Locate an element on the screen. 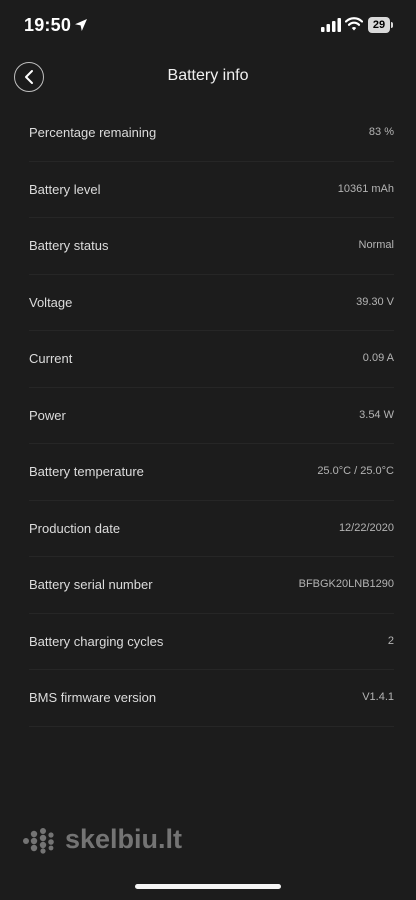 This screenshot has width=416, height=900. info-value: V1.4.1 is located at coordinates (378, 697).